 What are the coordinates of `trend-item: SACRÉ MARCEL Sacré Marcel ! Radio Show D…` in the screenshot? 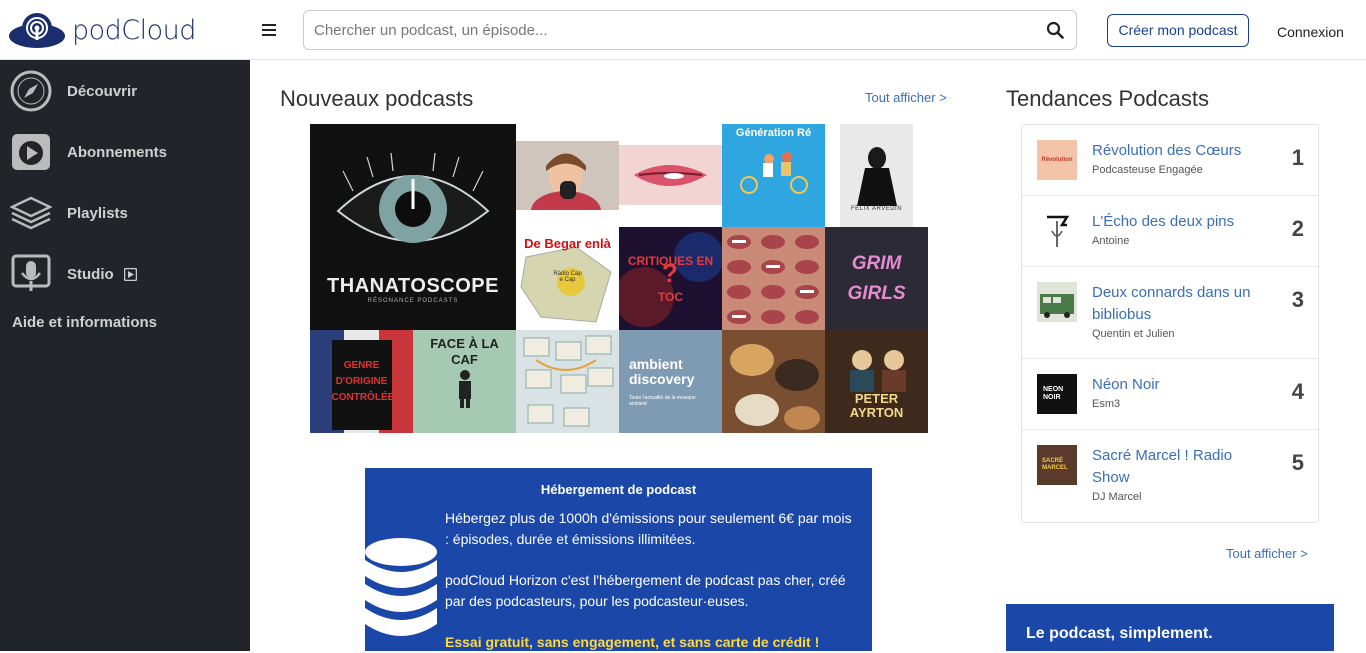 It's located at (1170, 476).